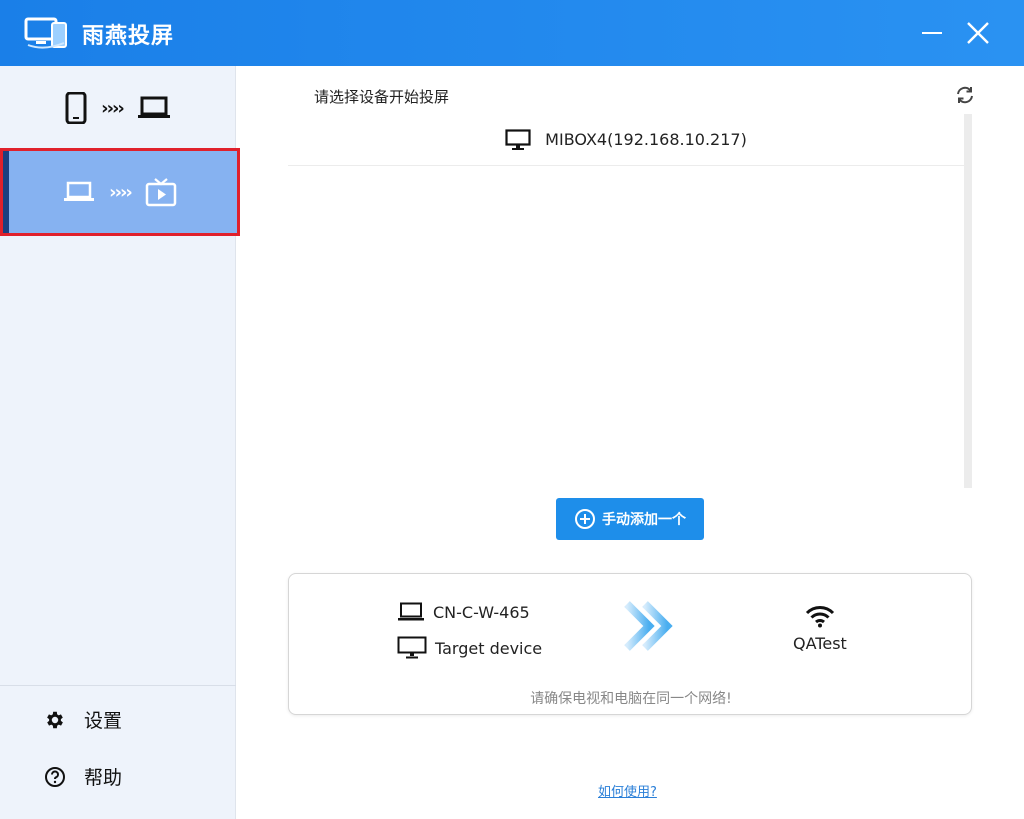  Describe the element at coordinates (512, 33) in the screenshot. I see `title-bar: 雨燕投屏` at that location.